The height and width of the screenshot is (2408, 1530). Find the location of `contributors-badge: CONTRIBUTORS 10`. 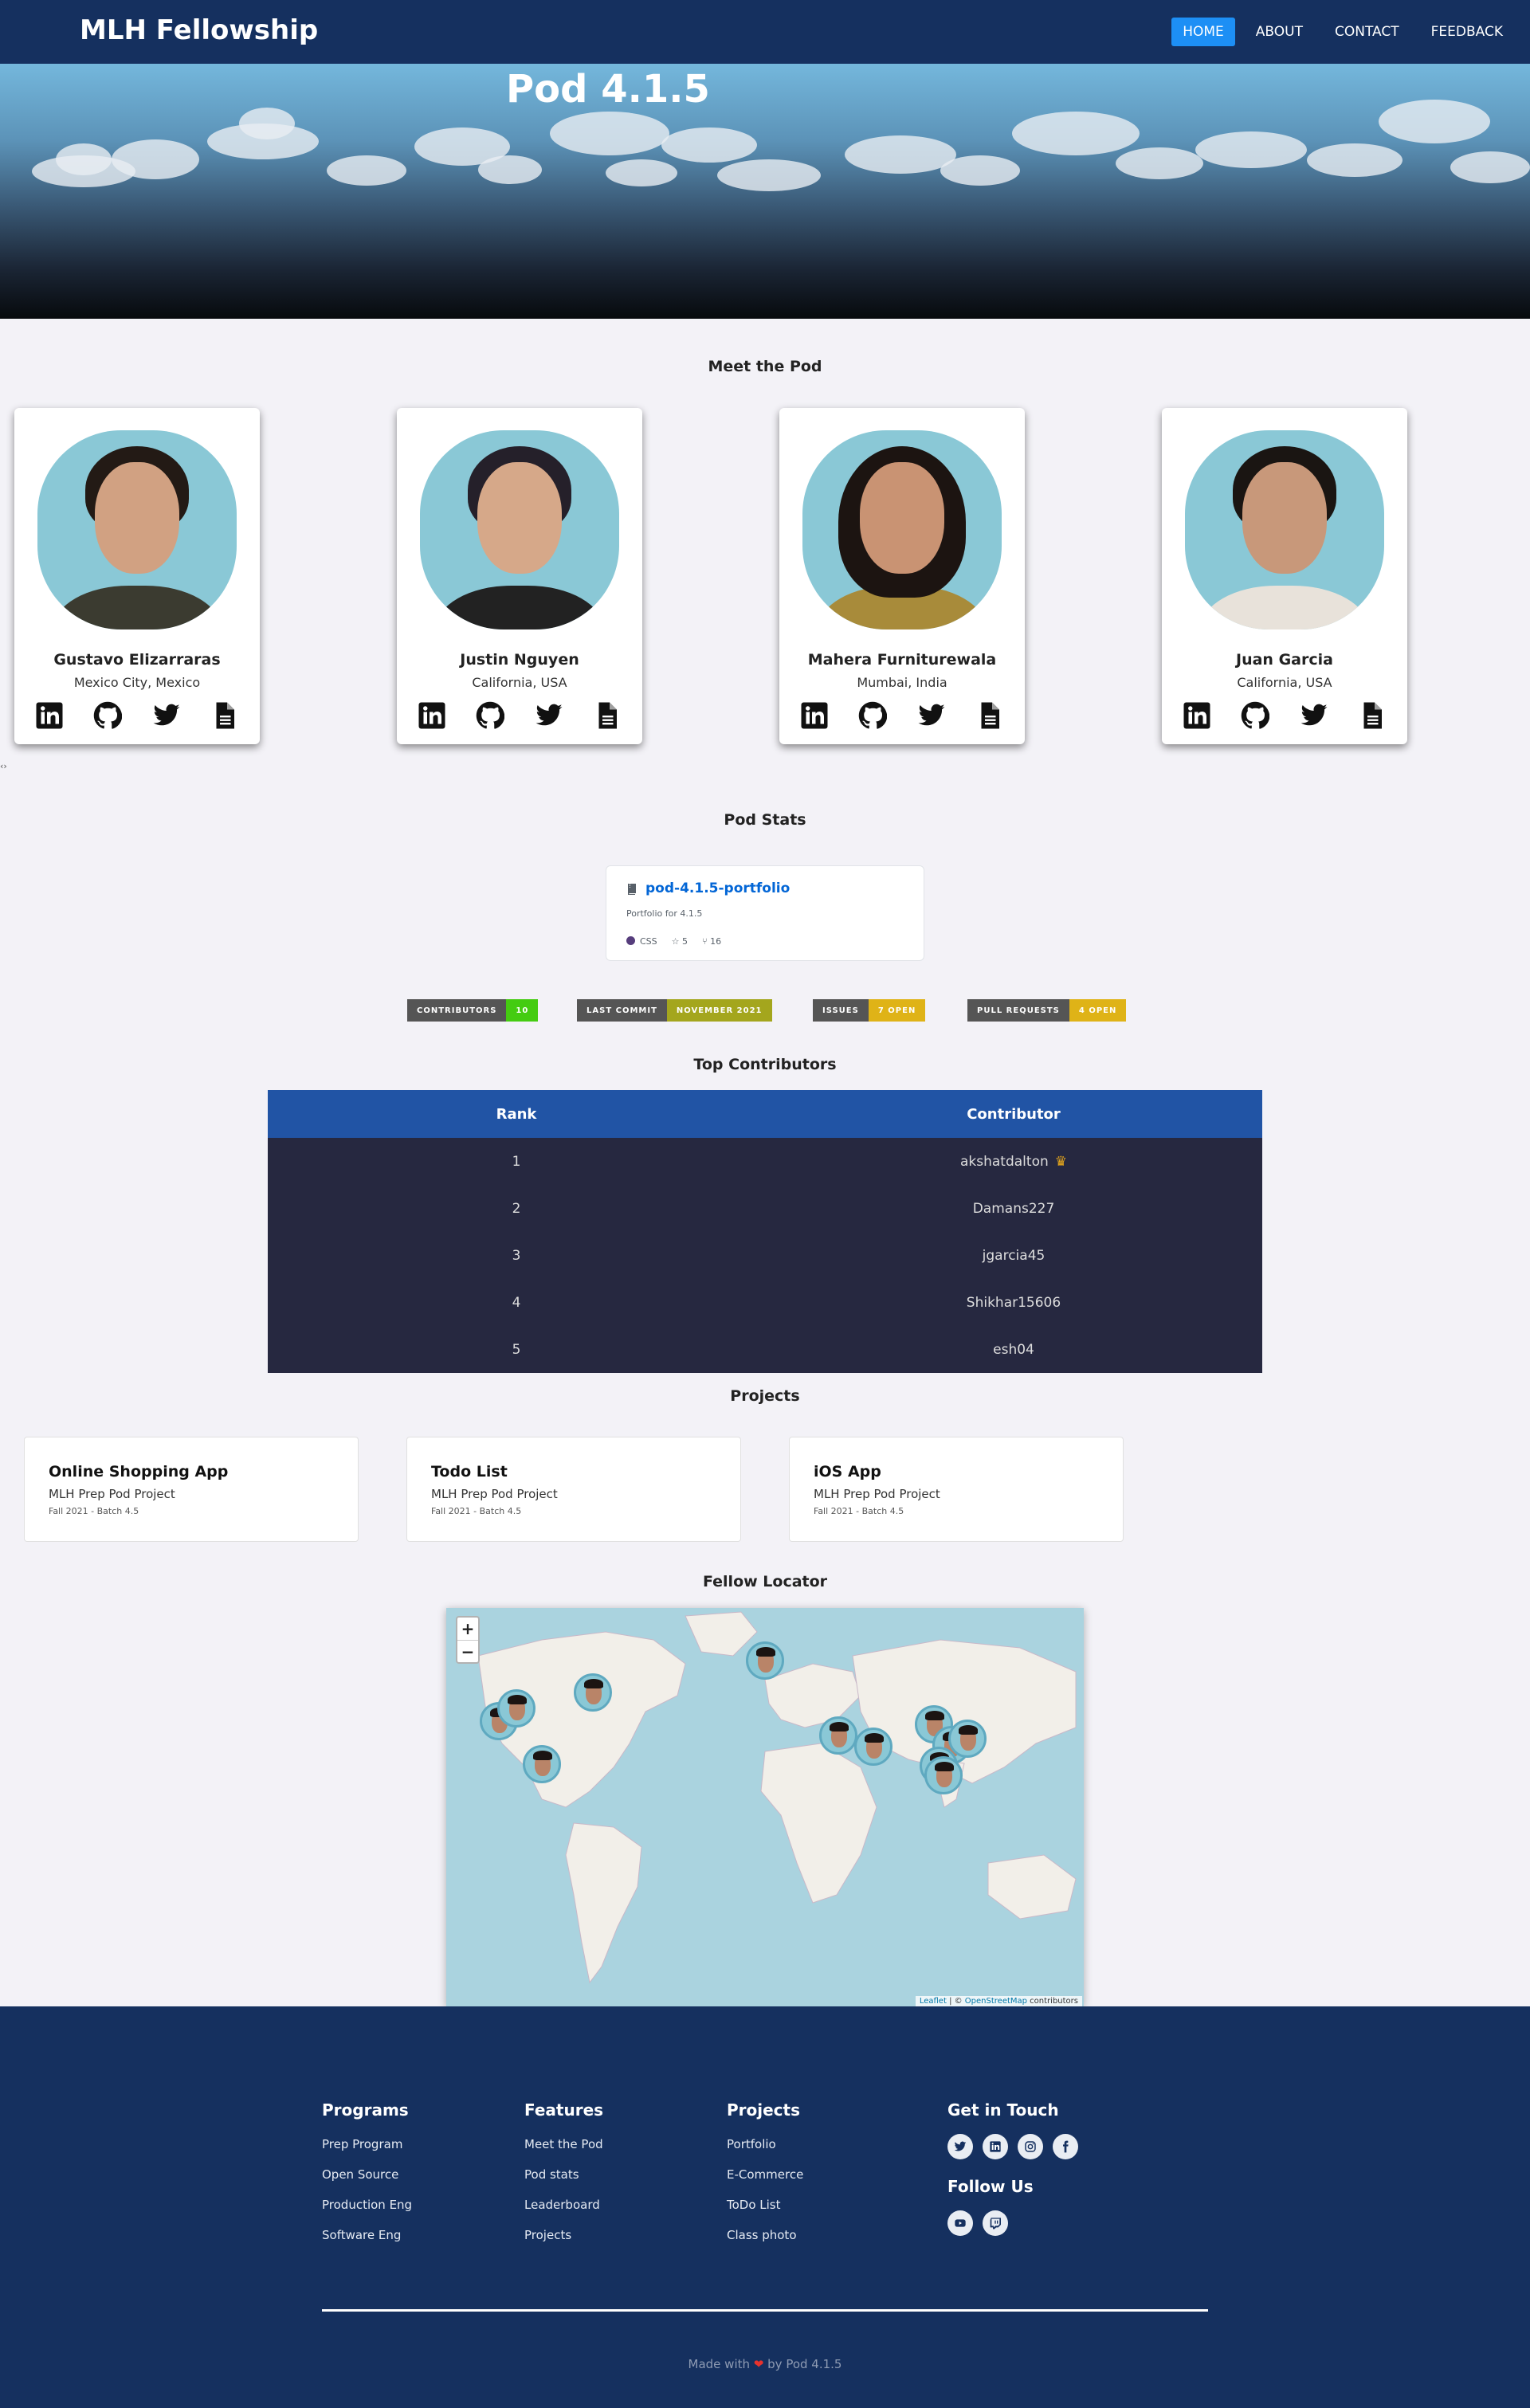

contributors-badge: CONTRIBUTORS 10 is located at coordinates (473, 1010).